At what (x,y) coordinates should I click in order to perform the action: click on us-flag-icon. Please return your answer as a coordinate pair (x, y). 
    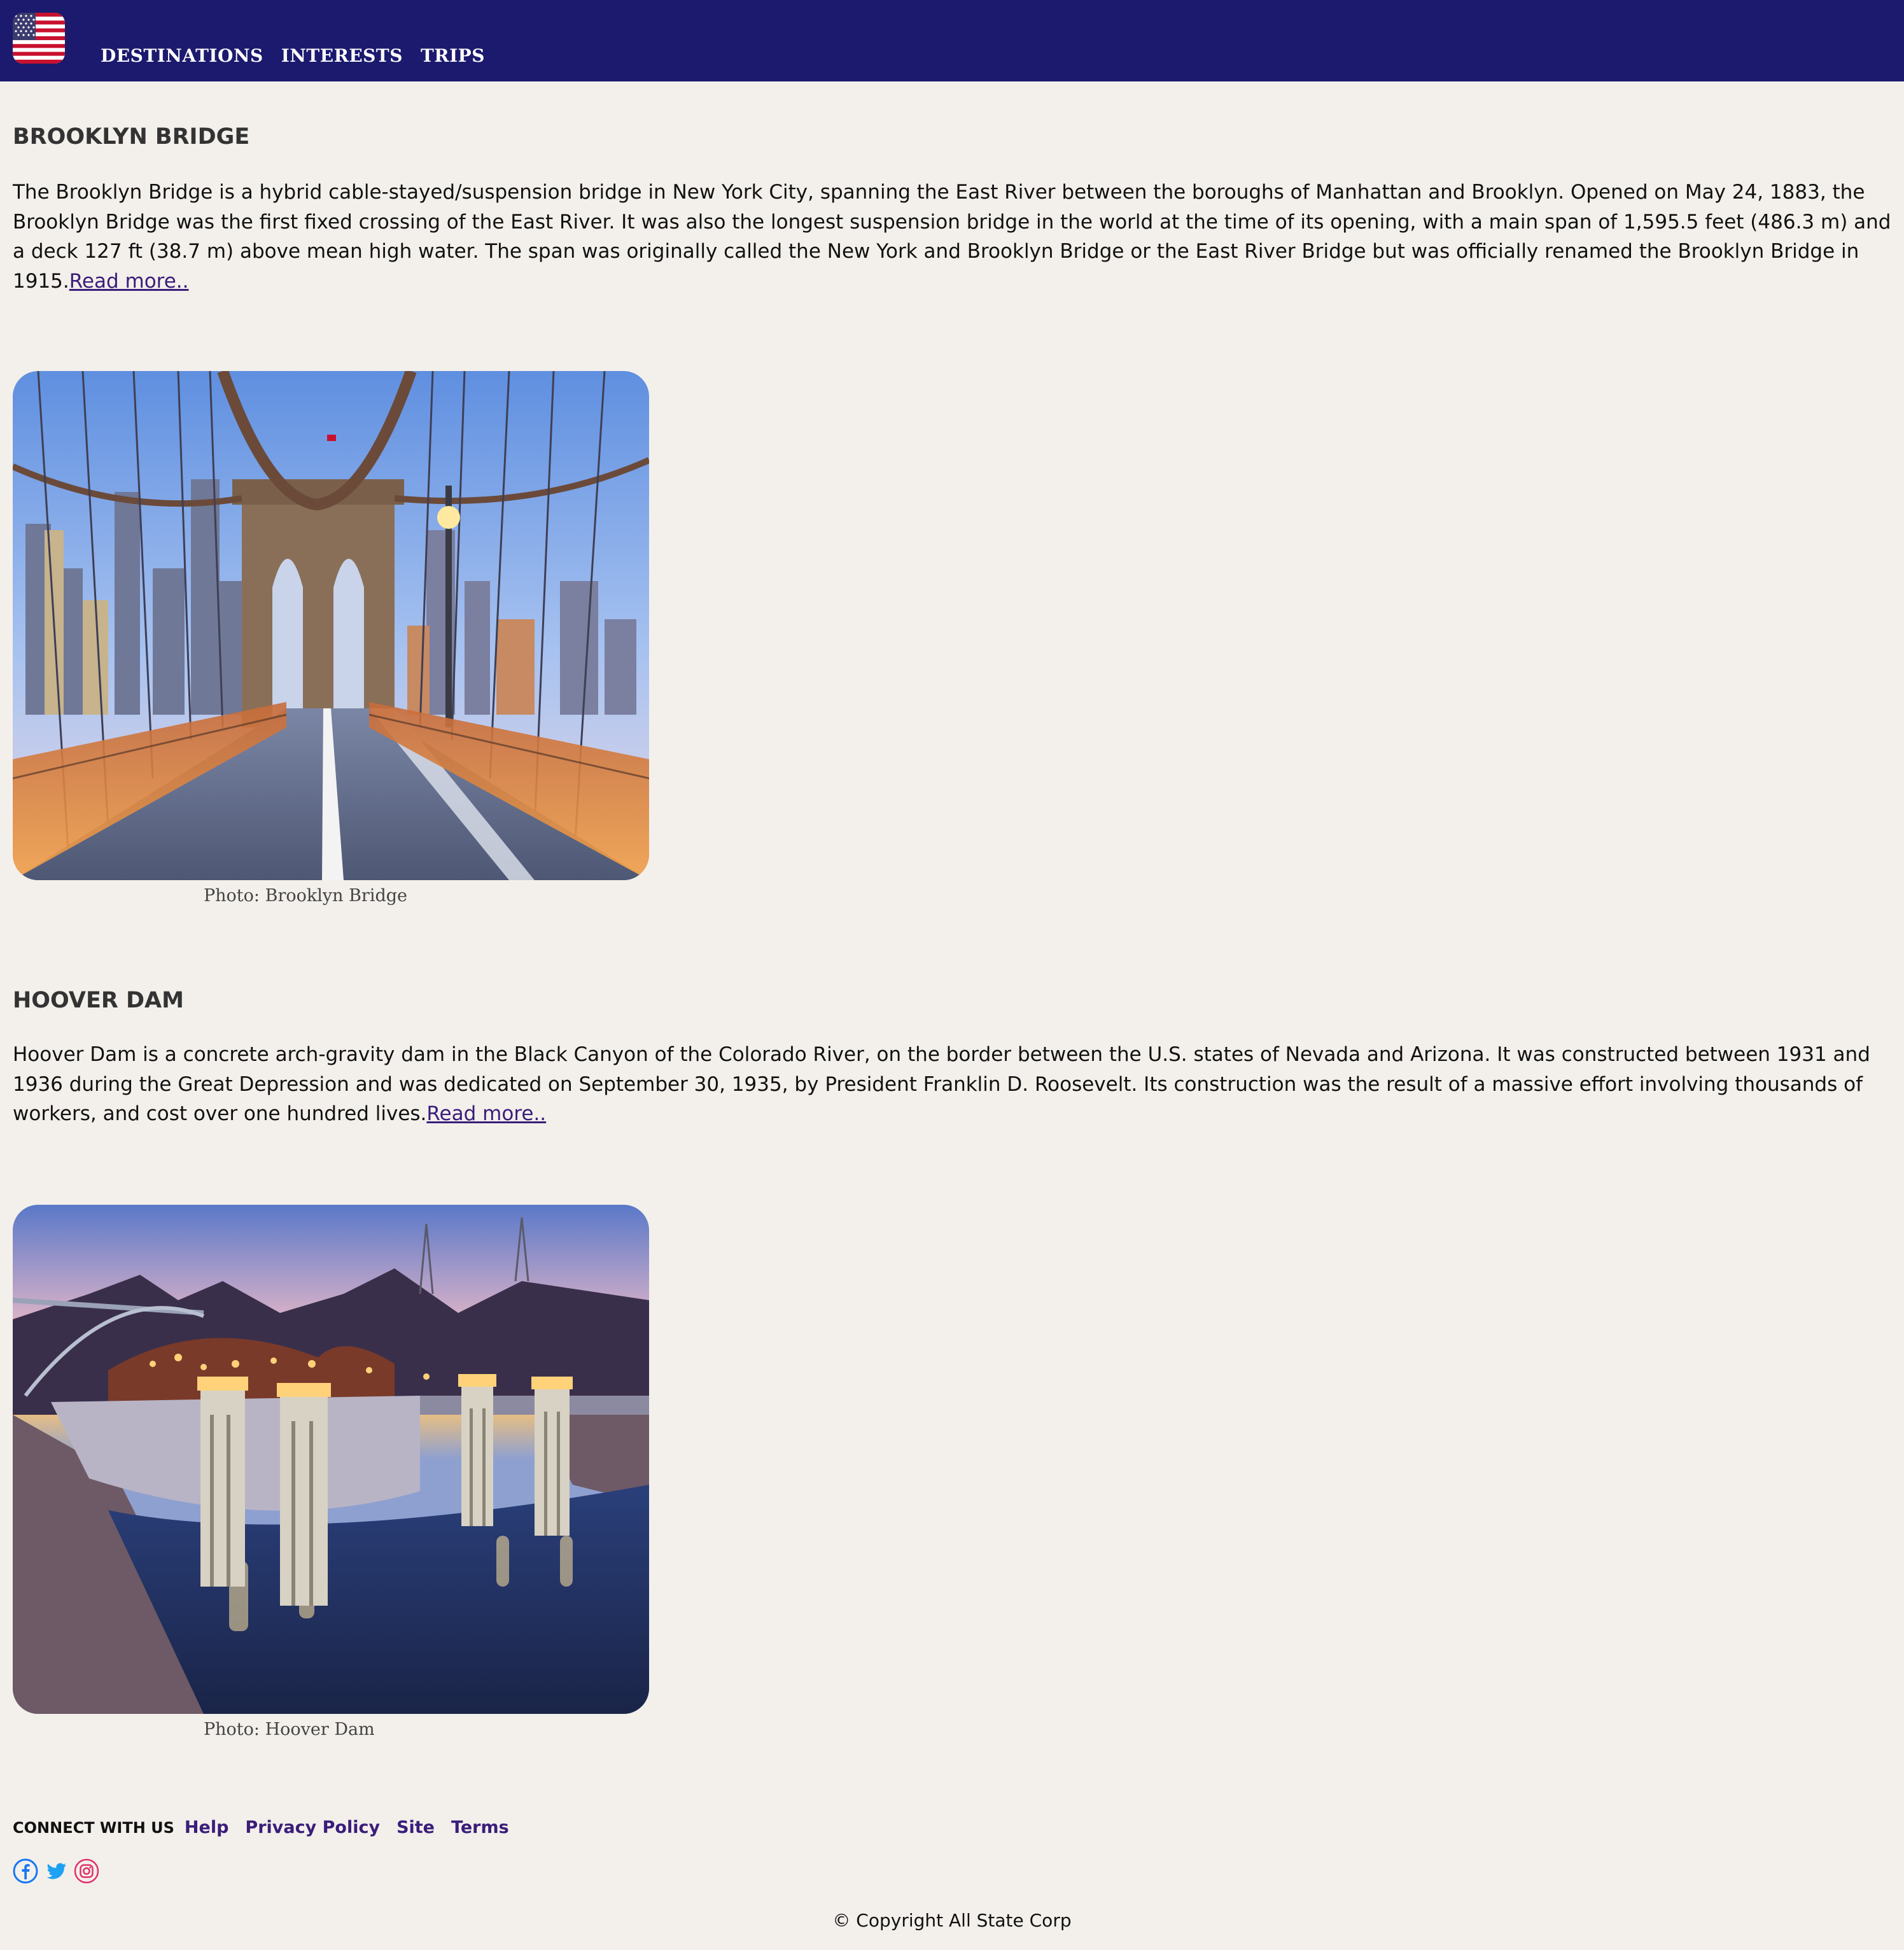
    Looking at the image, I should click on (39, 38).